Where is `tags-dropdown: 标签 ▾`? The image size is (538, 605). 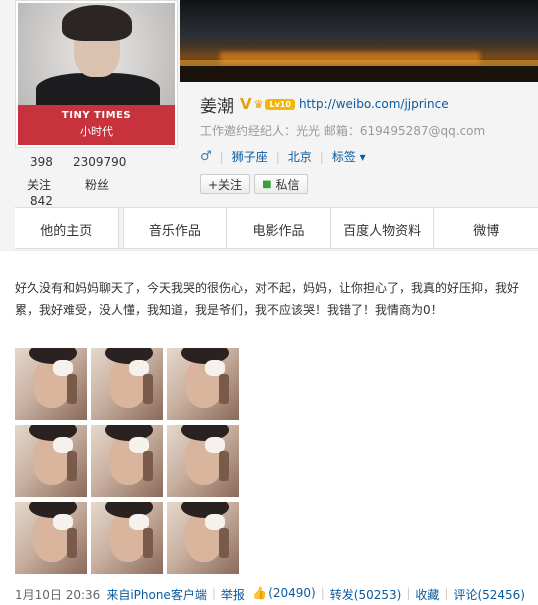
tags-dropdown: 标签 ▾ is located at coordinates (349, 156).